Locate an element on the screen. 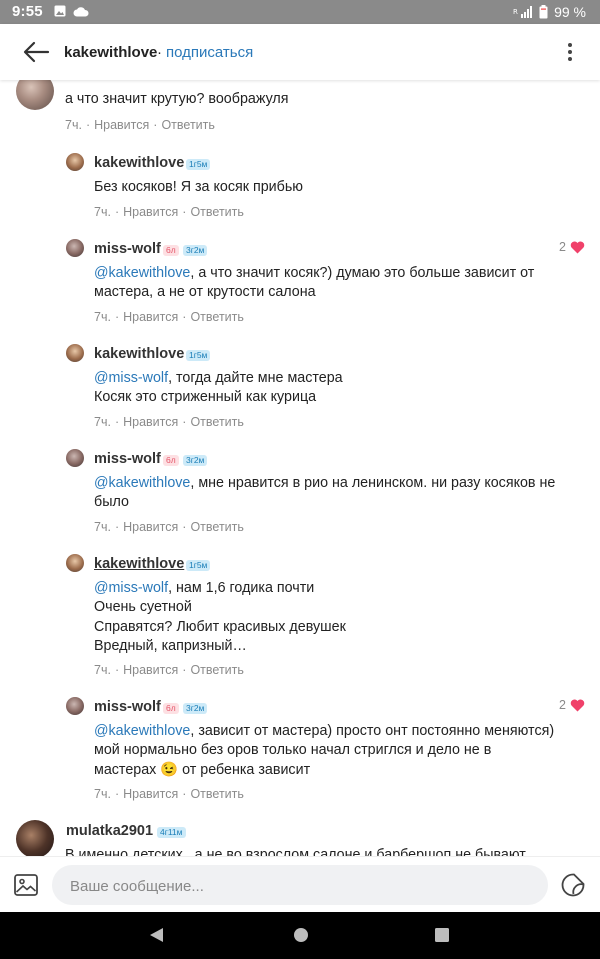 This screenshot has width=600, height=959. comment-text: Без косяков! Я за косяк прибью is located at coordinates (199, 187).